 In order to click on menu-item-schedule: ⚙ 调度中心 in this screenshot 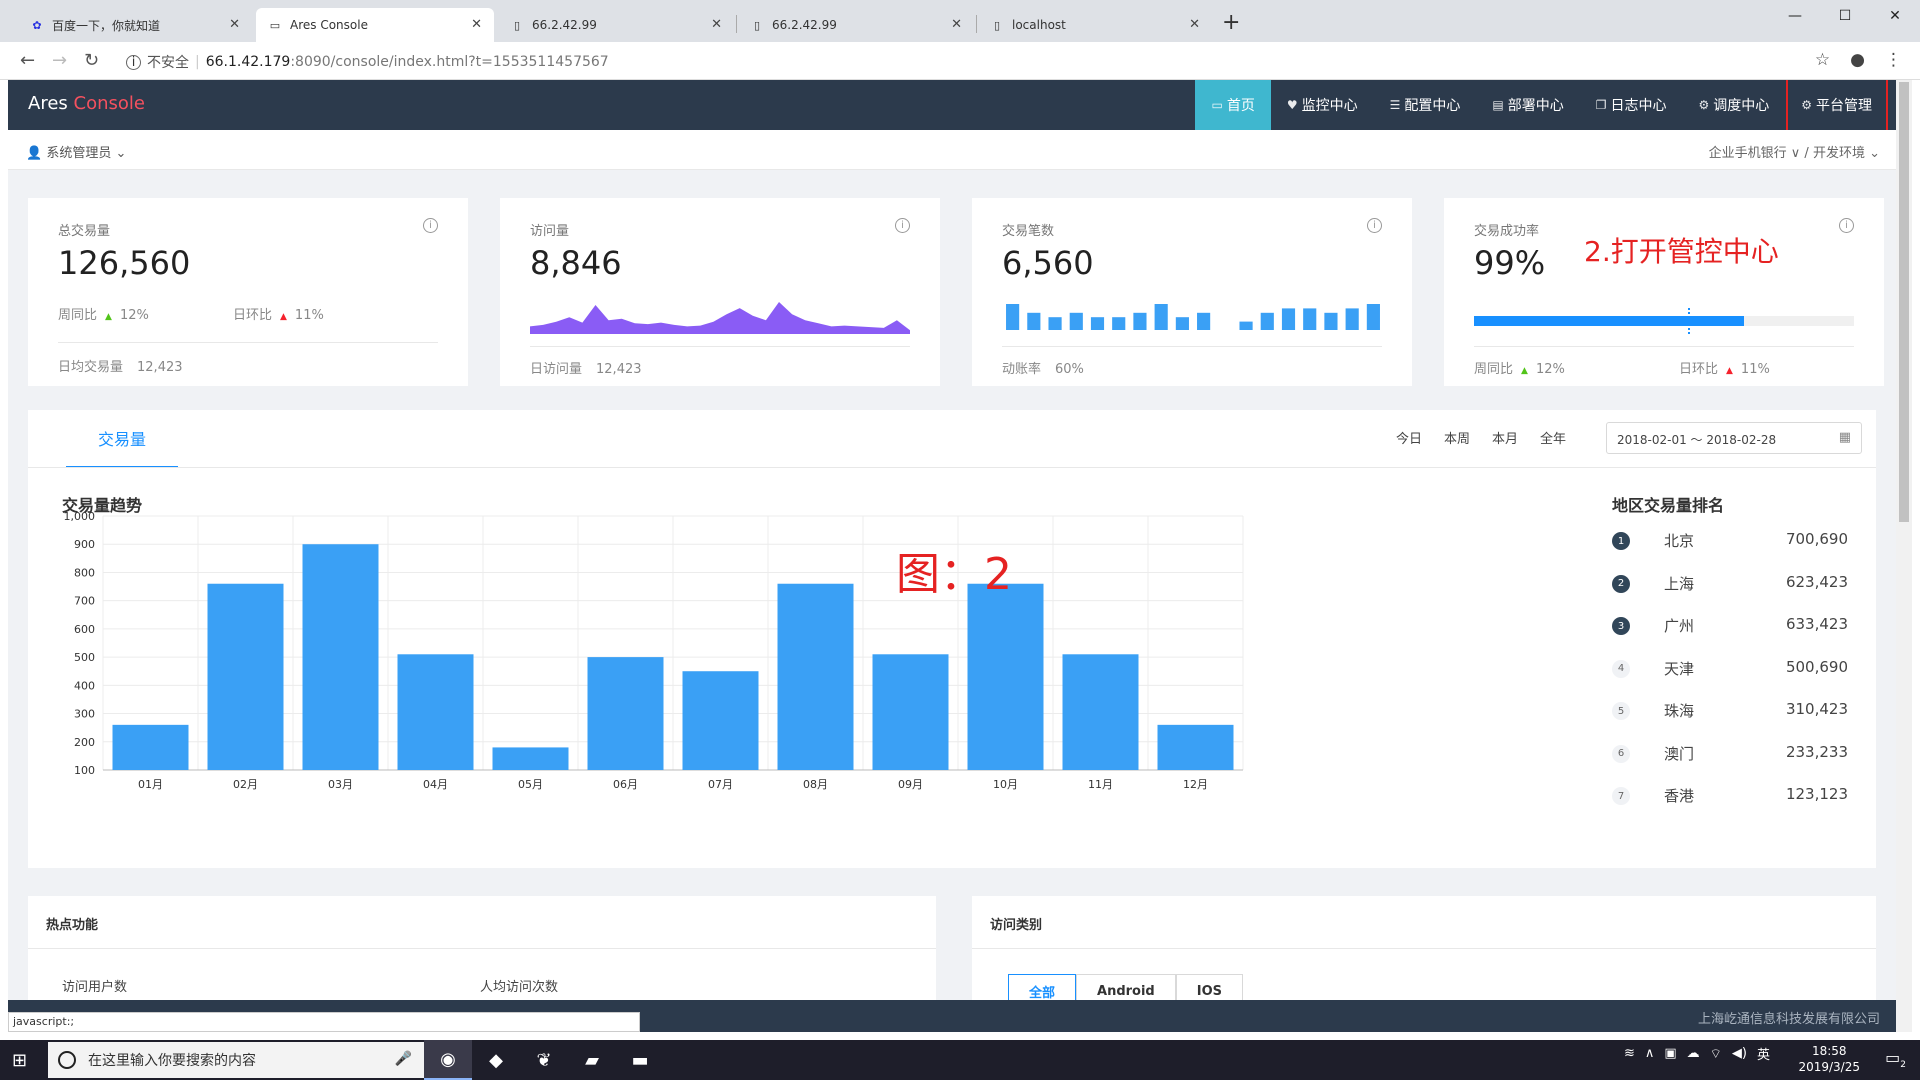, I will do `click(1733, 105)`.